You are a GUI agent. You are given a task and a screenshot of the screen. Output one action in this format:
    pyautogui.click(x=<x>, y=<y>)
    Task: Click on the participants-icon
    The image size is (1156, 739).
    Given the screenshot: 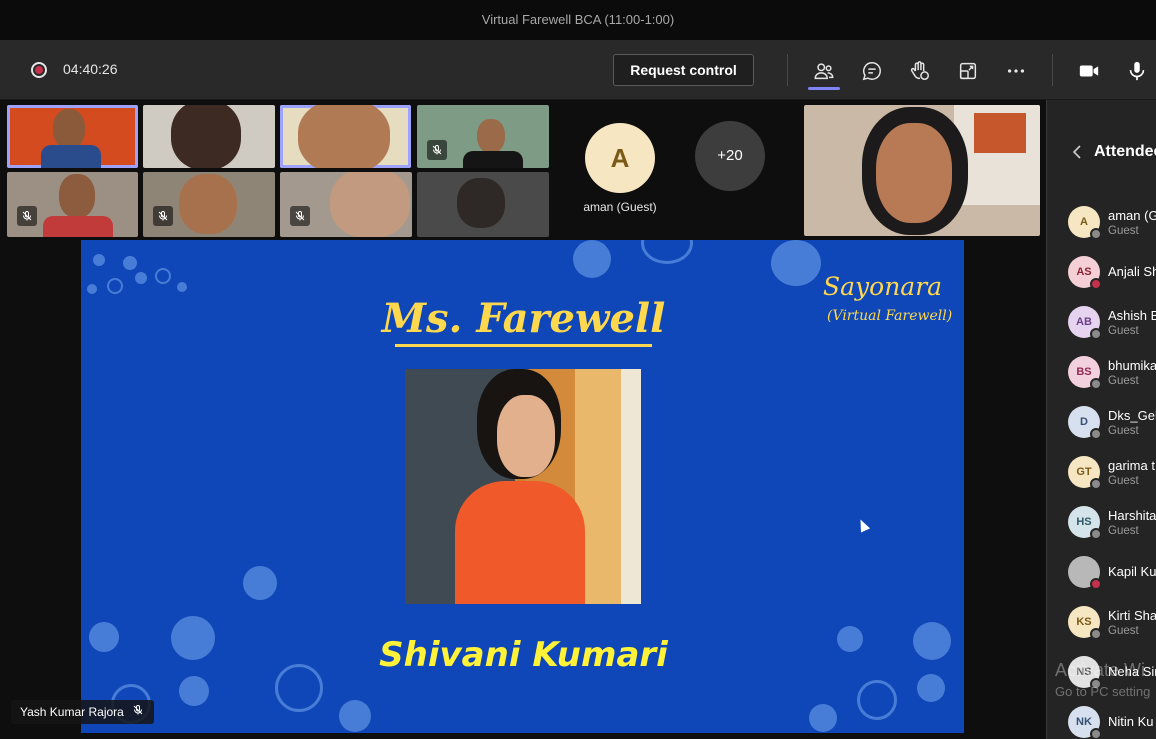 What is the action you would take?
    pyautogui.click(x=824, y=71)
    